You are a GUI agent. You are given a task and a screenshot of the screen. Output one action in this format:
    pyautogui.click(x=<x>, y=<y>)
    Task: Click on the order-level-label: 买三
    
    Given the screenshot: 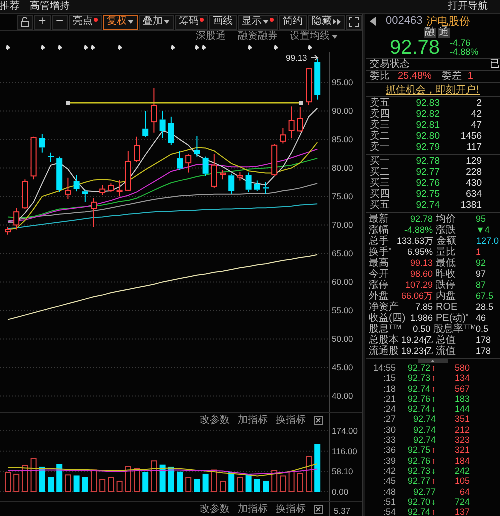 What is the action you would take?
    pyautogui.click(x=380, y=183)
    